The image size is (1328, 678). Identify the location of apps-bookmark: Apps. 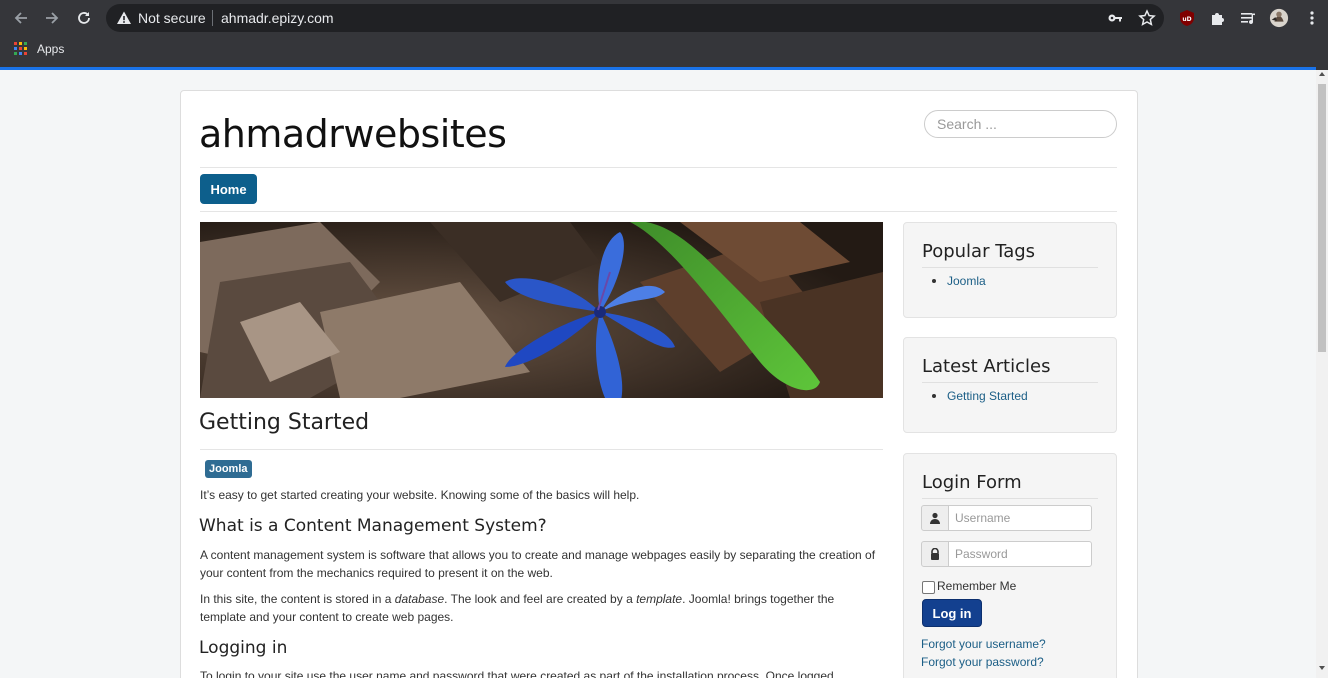
(50, 49).